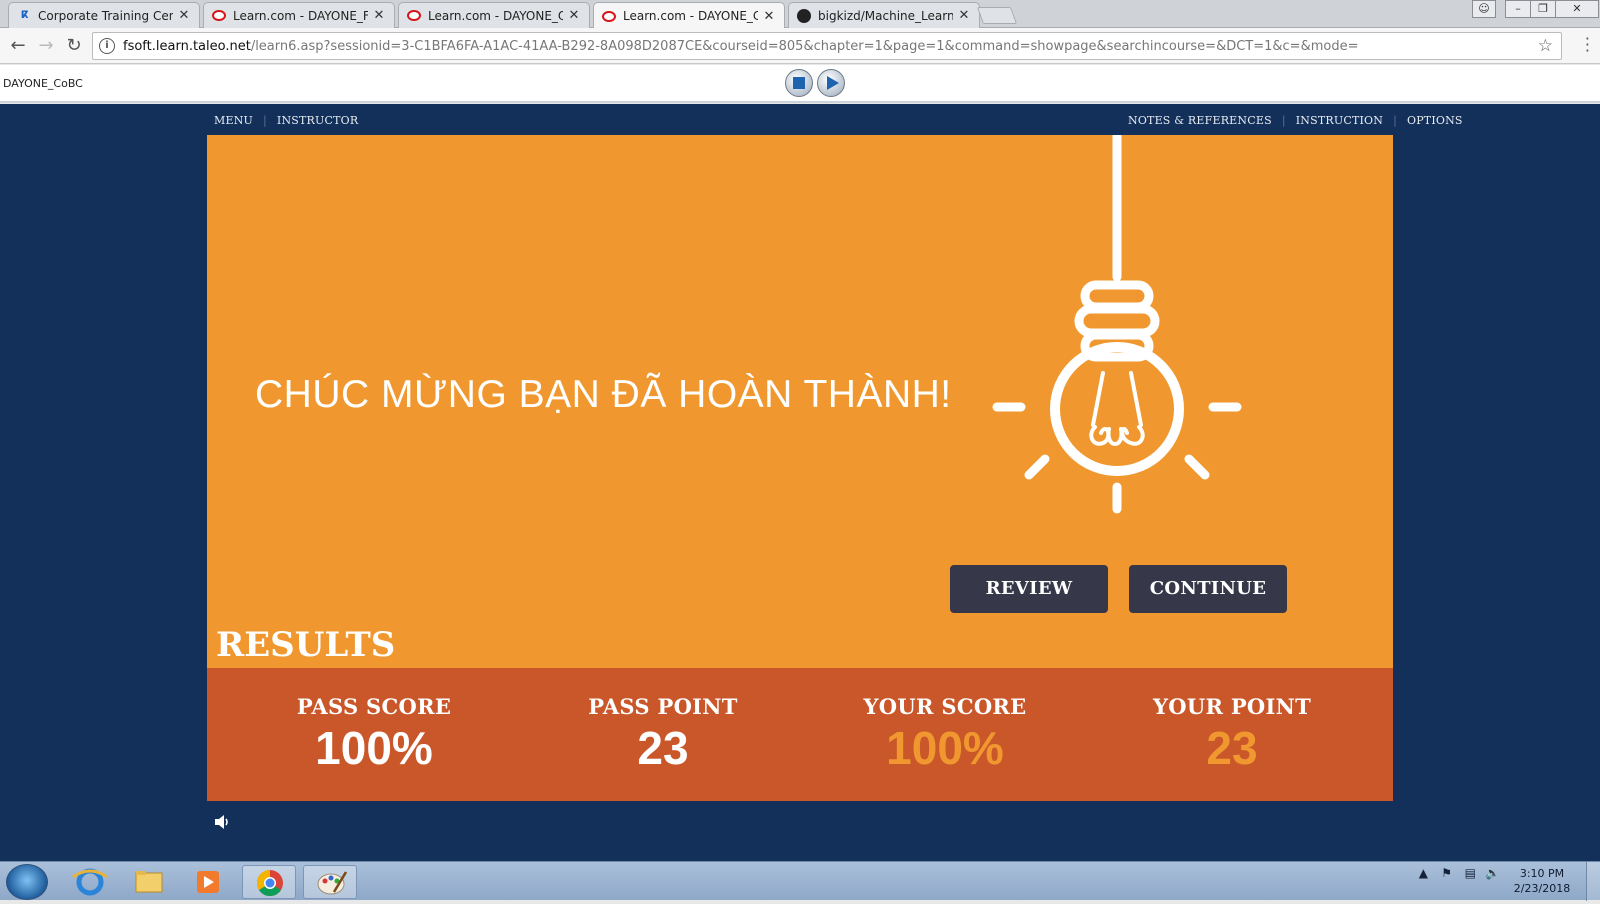  Describe the element at coordinates (1208, 589) in the screenshot. I see `continue-button: CONTINUE` at that location.